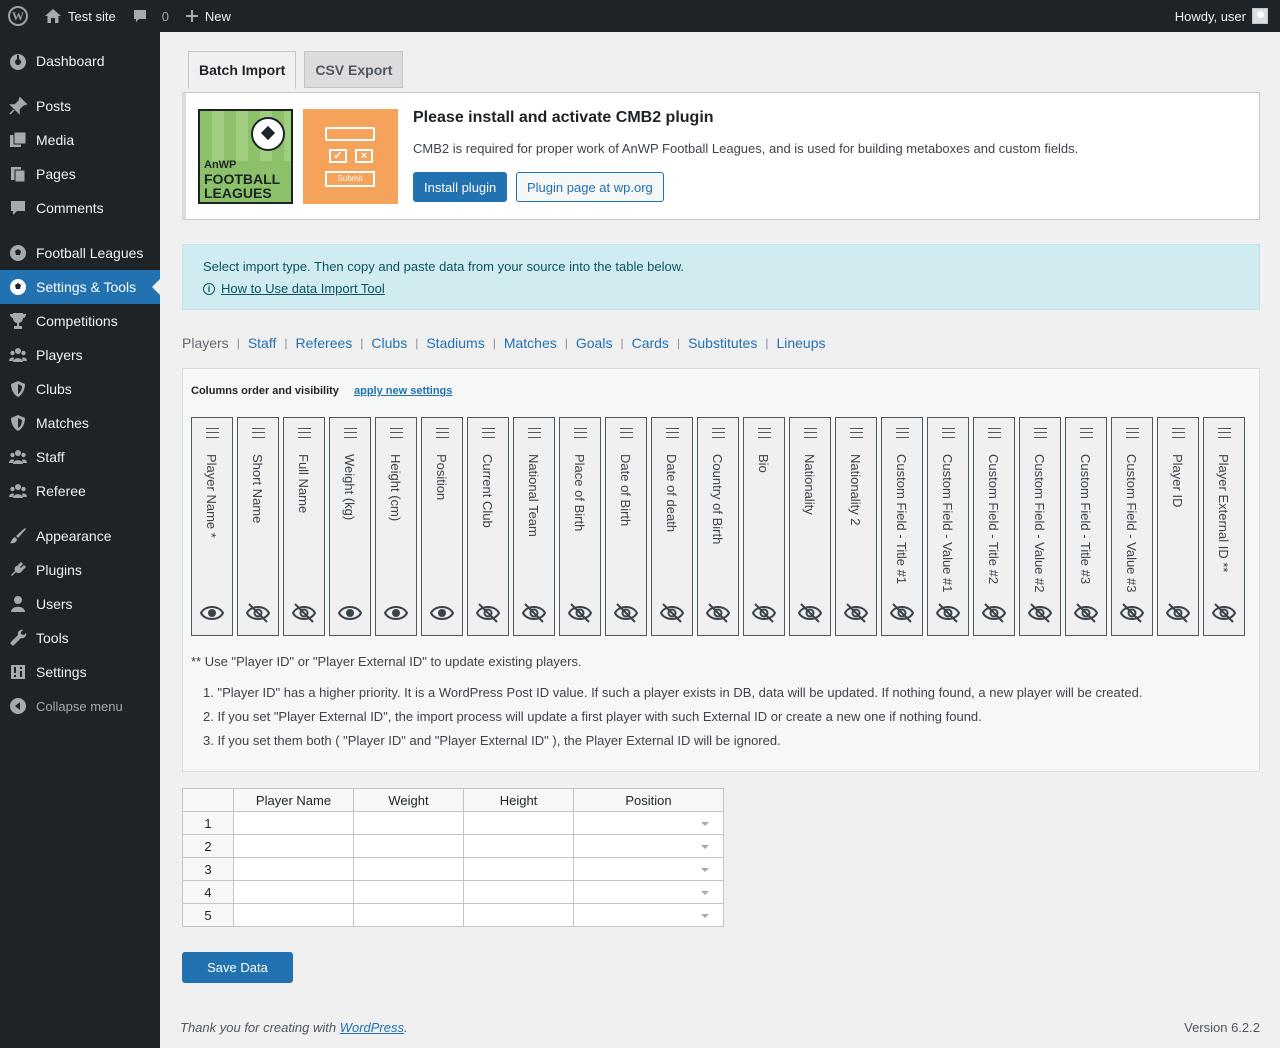 The image size is (1280, 1048). Describe the element at coordinates (800, 343) in the screenshot. I see `import-type-lineups: Lineups` at that location.